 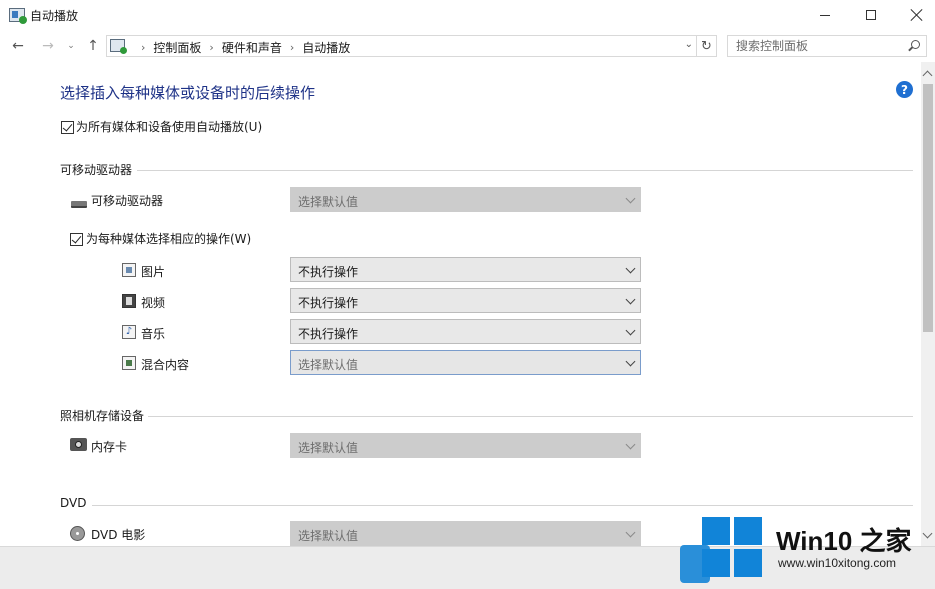 I want to click on search-box, so click(x=827, y=46).